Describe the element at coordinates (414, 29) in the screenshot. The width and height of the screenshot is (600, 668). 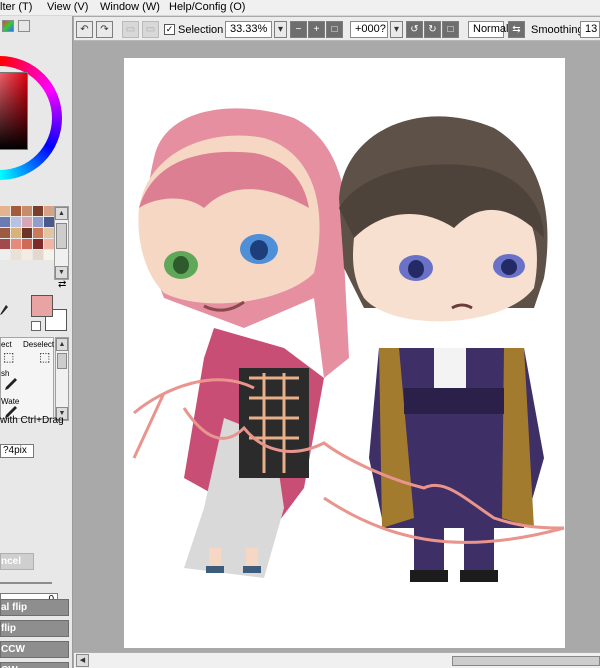
I see `rotate-left-icon: ↺` at that location.